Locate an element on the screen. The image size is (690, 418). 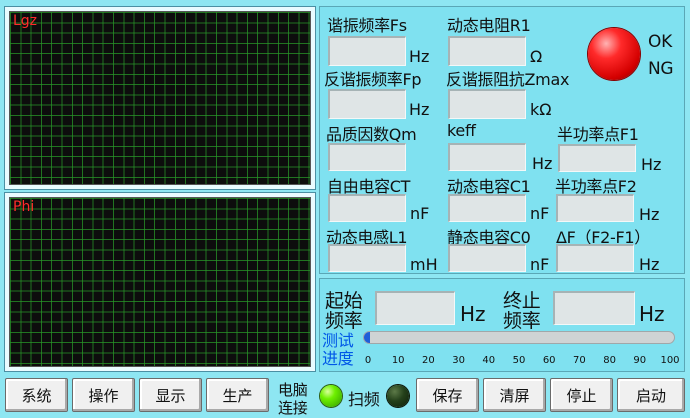
produce-button: 生产 is located at coordinates (237, 395).